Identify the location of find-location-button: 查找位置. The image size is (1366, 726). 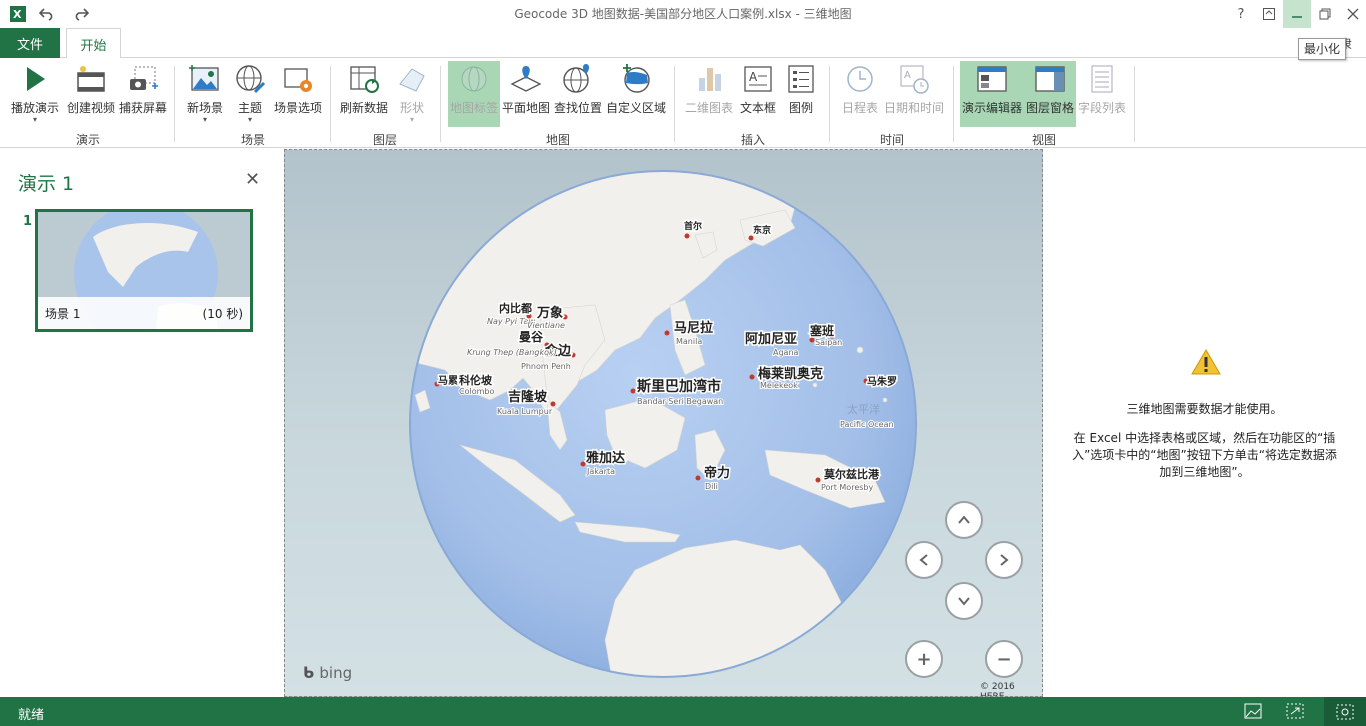
(578, 95).